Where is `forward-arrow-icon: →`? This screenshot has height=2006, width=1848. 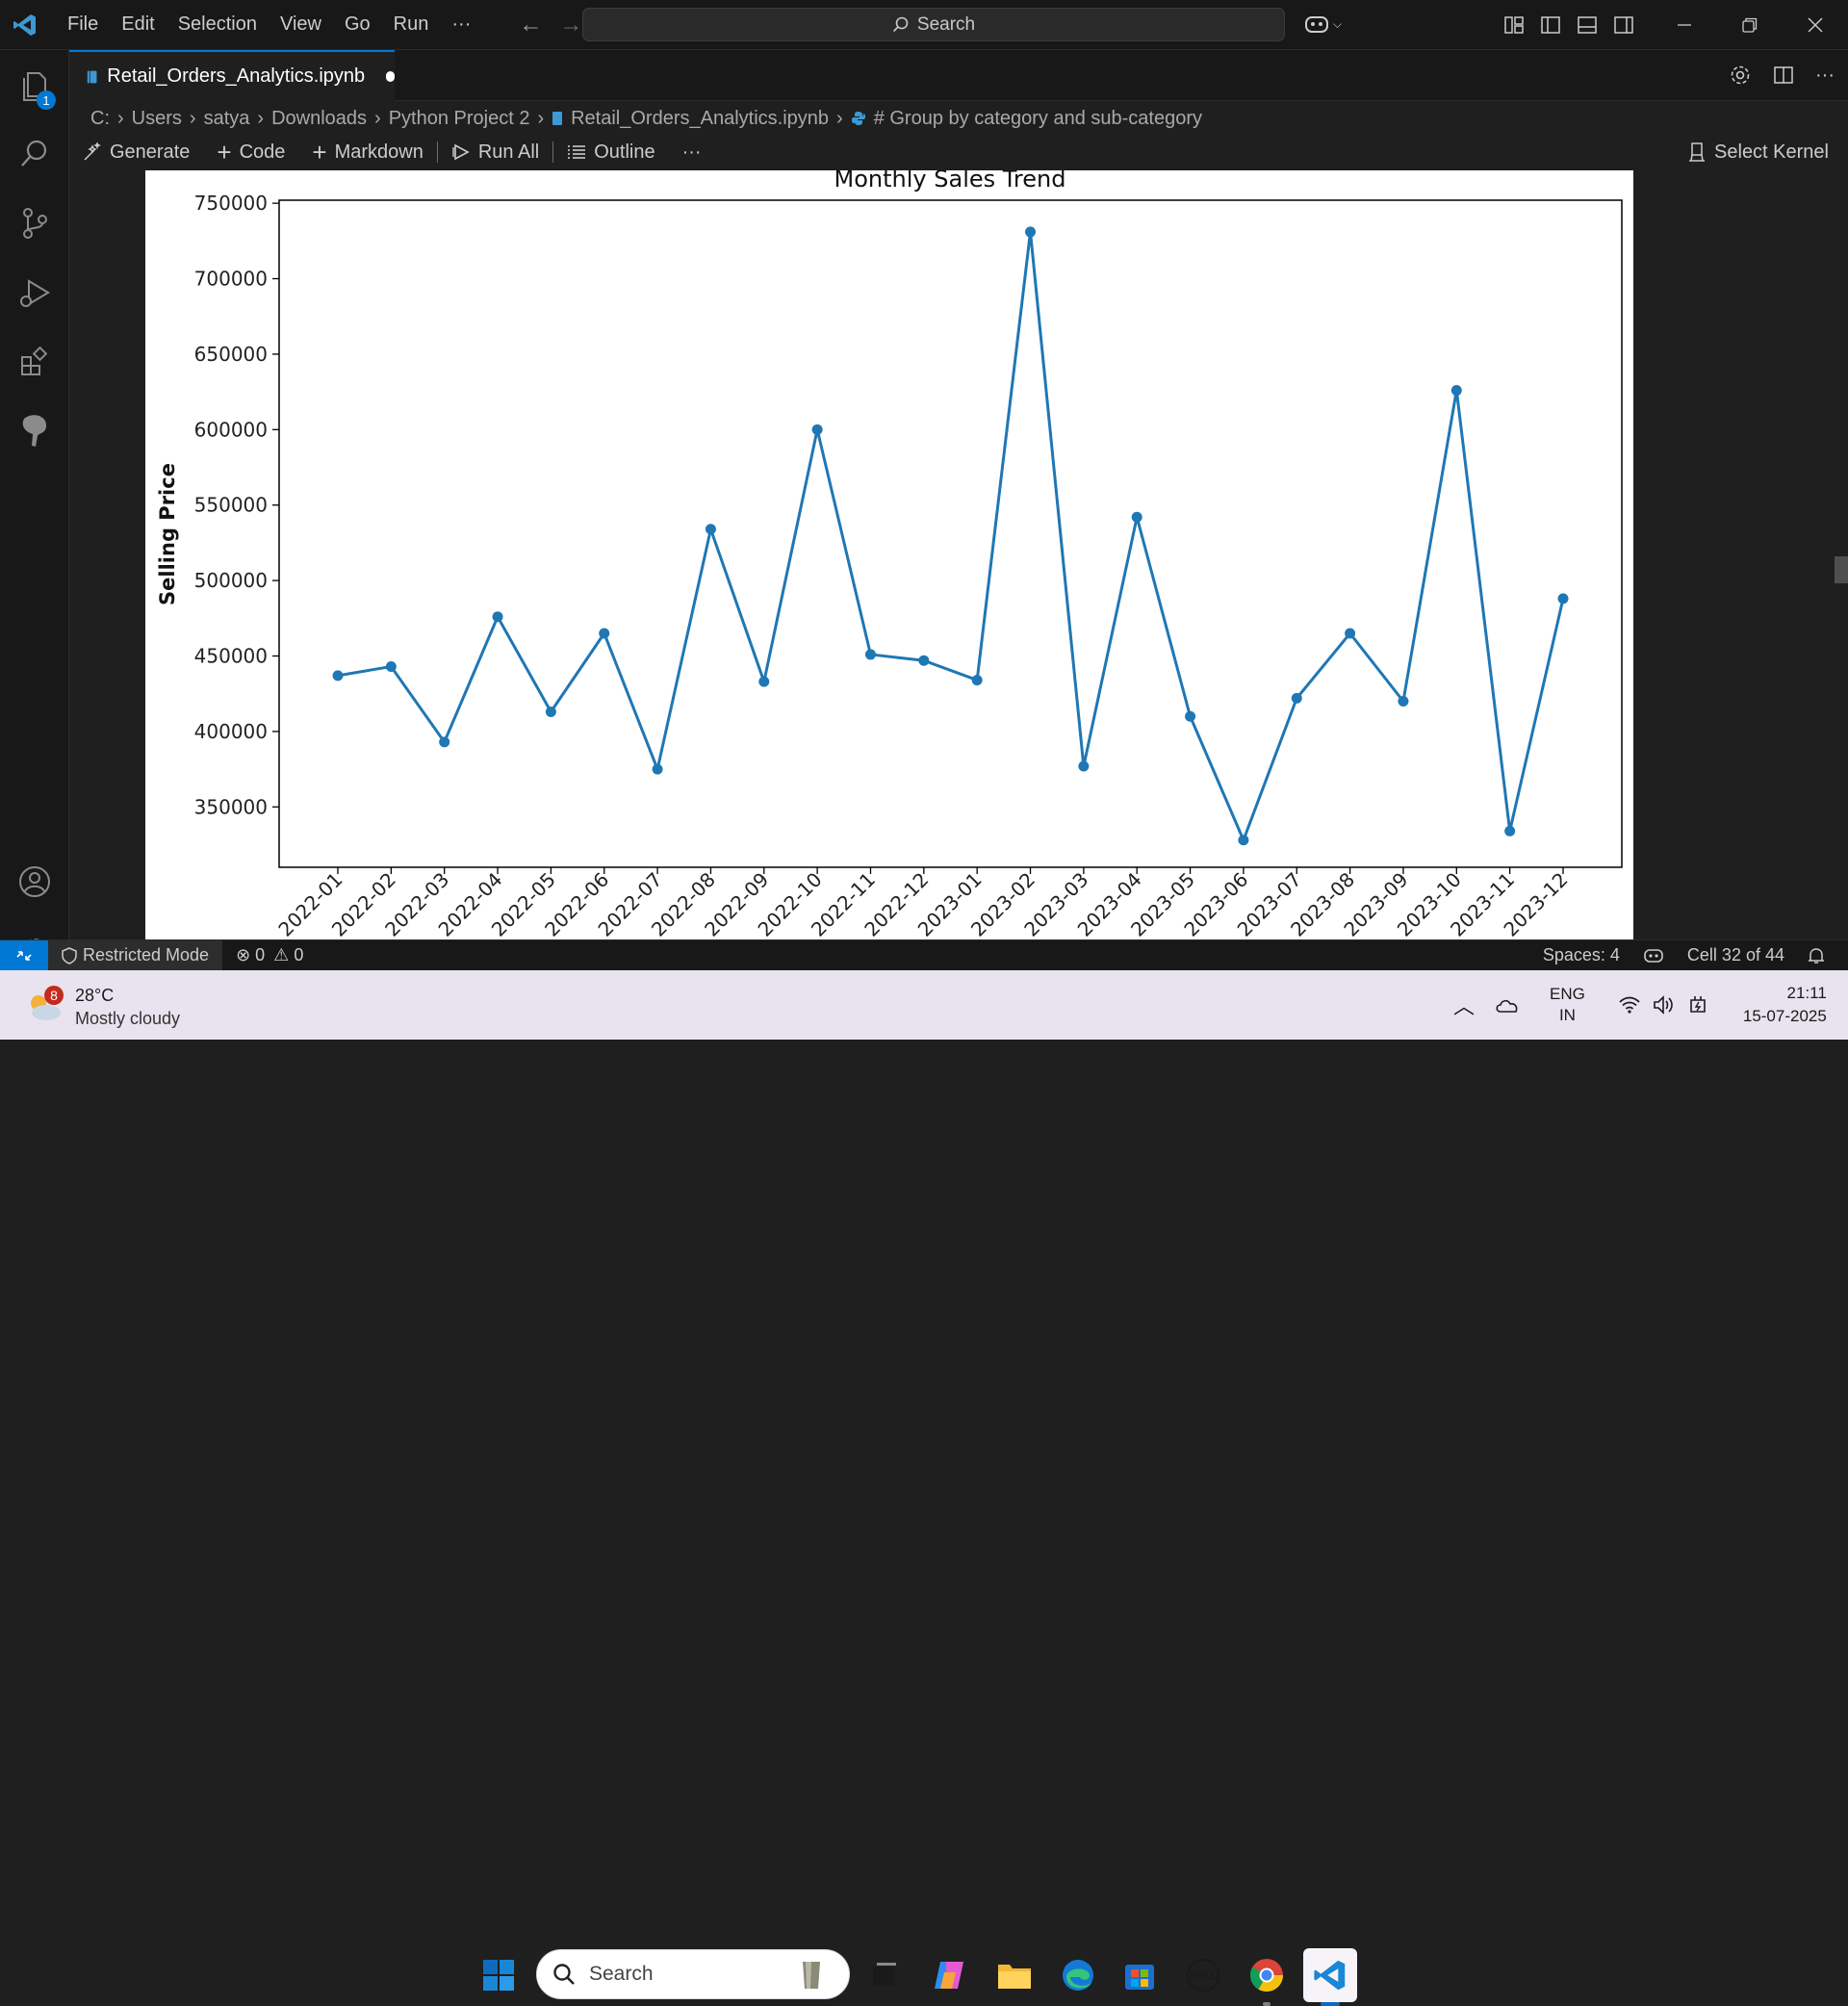
forward-arrow-icon: → is located at coordinates (570, 25).